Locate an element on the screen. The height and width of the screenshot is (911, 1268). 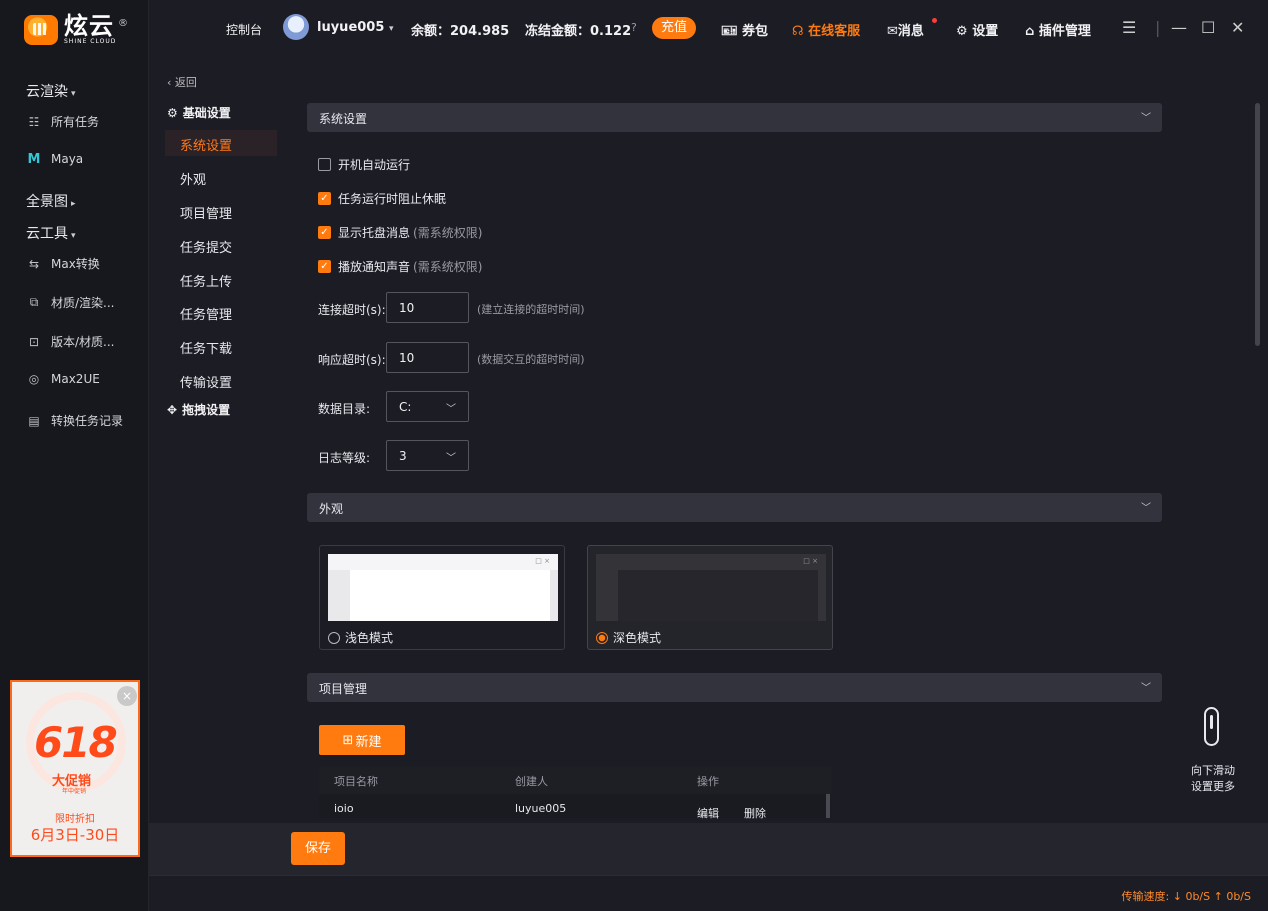
checkbox-notify-sound: ✓ 播放通知声音 (需系统权限) is located at coordinates (400, 266).